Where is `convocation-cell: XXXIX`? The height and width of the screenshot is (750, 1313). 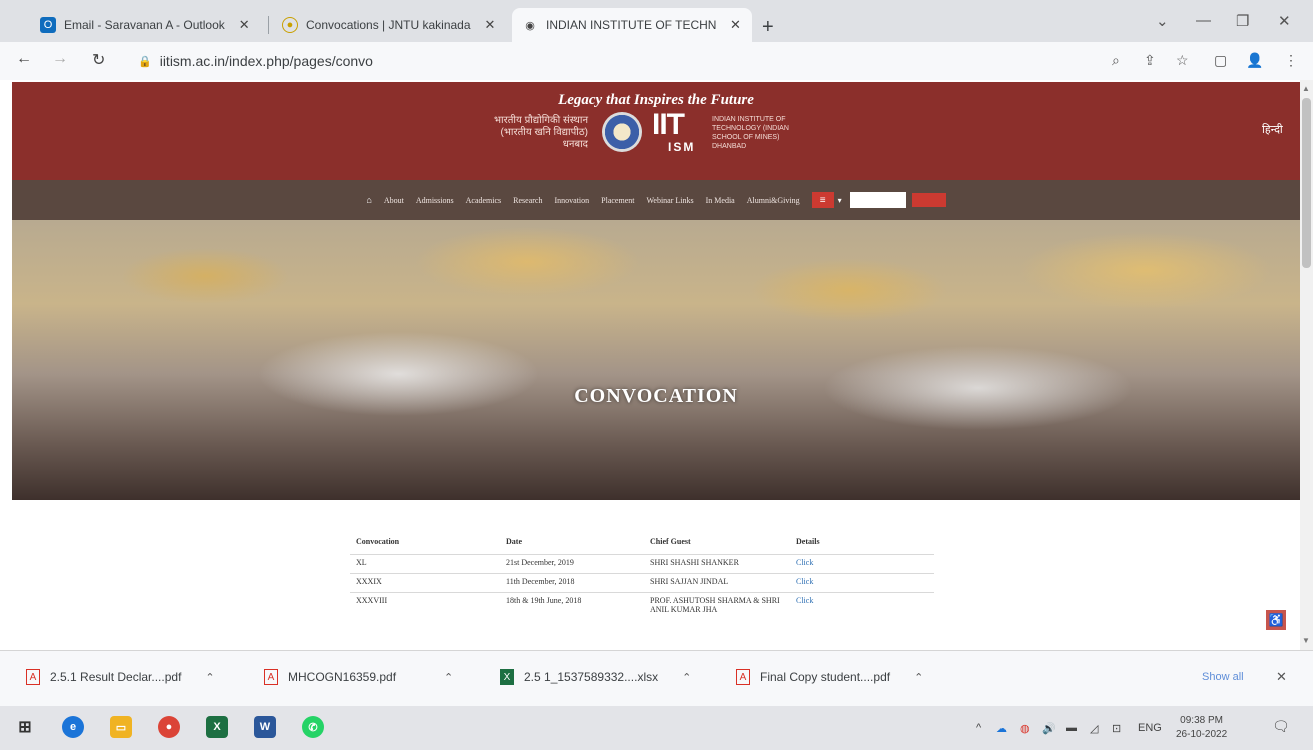
convocation-cell: XXXIX is located at coordinates (425, 582).